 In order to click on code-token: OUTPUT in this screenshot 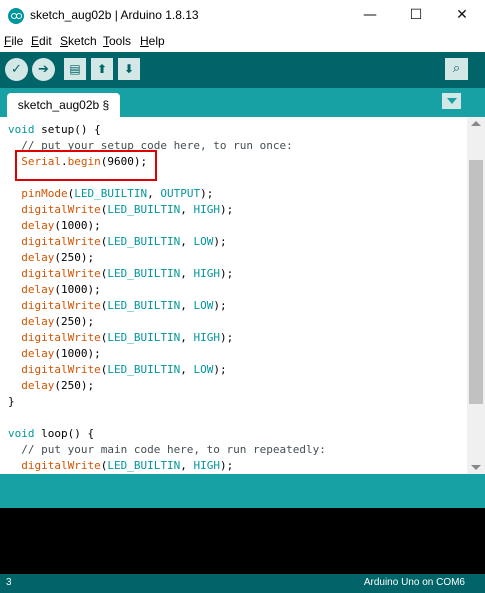, I will do `click(180, 193)`.